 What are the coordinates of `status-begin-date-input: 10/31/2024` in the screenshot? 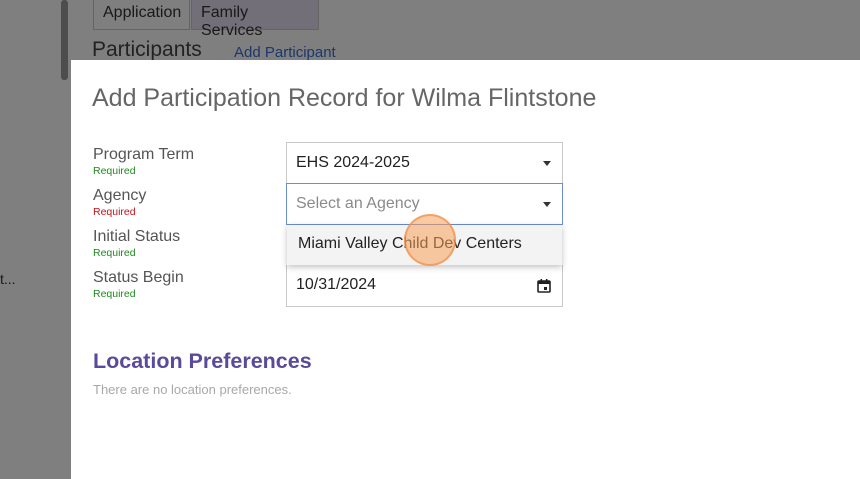 It's located at (424, 286).